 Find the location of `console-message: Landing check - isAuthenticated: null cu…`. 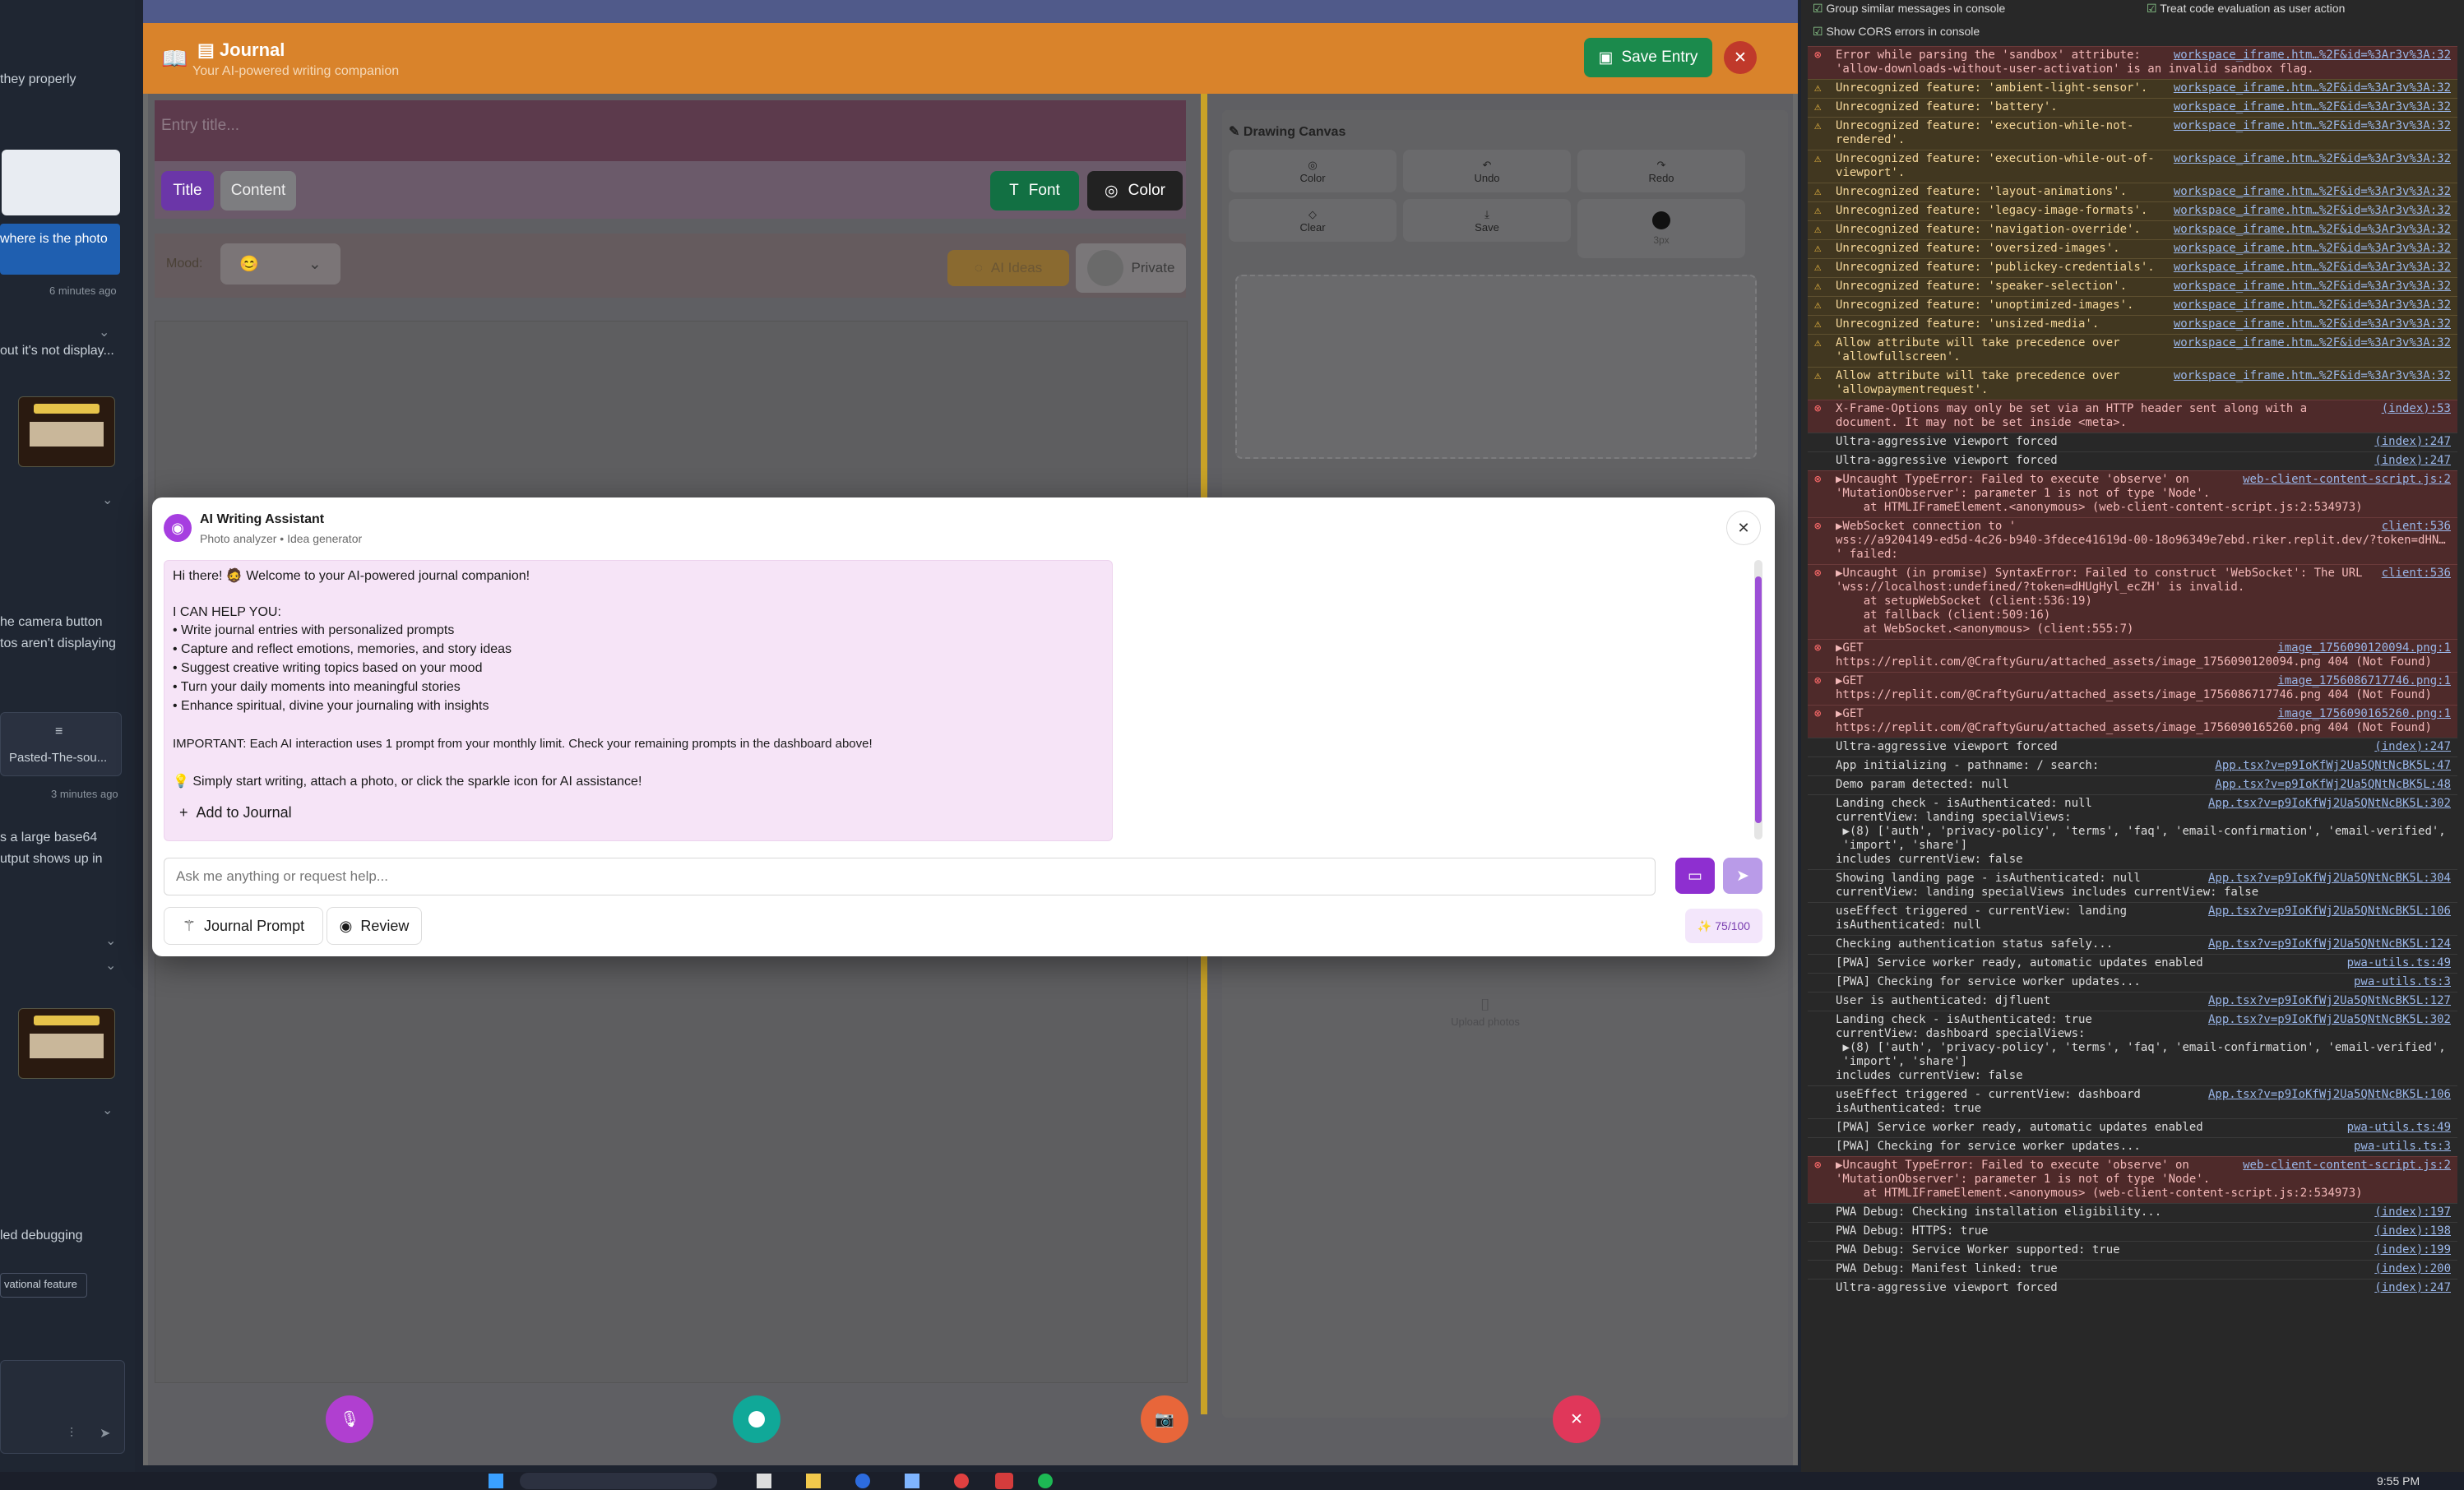

console-message: Landing check - isAuthenticated: null cu… is located at coordinates (2132, 831).